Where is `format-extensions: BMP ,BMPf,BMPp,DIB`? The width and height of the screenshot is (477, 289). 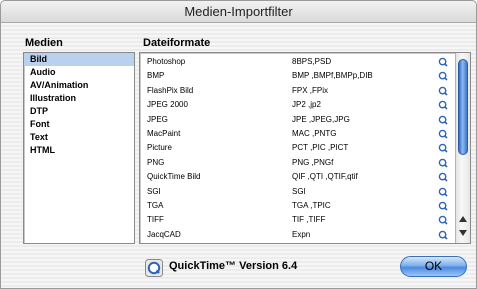 format-extensions: BMP ,BMPf,BMPp,DIB is located at coordinates (332, 76).